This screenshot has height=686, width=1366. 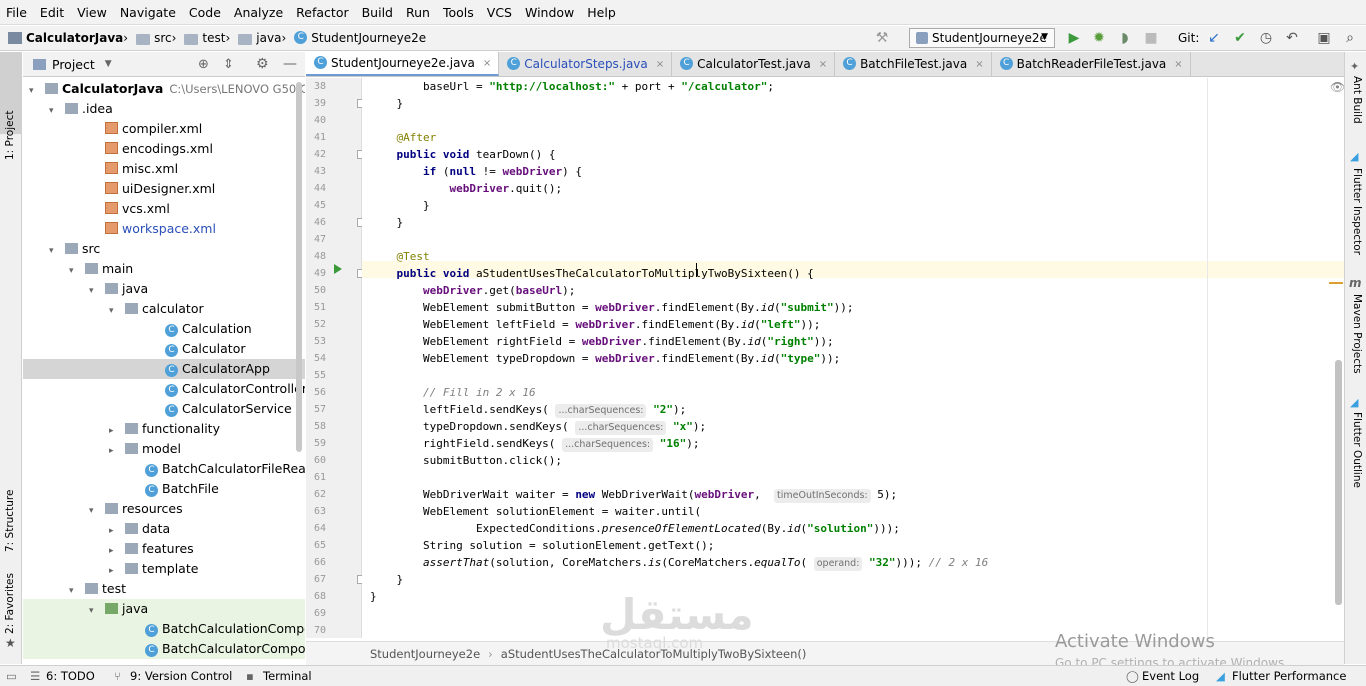 I want to click on breadcrumb-item: C StudentJourneye2e, so click(x=360, y=37).